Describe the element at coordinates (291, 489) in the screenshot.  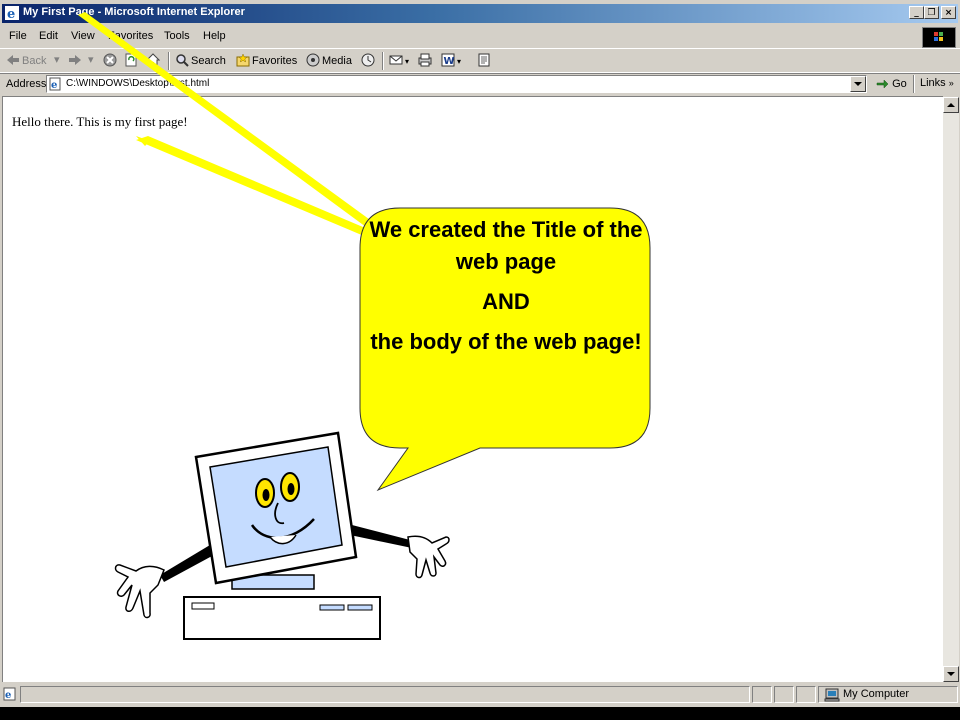
I see `right-pupil` at that location.